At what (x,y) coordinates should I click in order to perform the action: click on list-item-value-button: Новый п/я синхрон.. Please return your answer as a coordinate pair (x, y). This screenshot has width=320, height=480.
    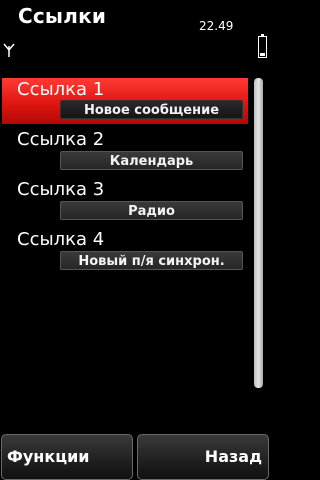
    Looking at the image, I should click on (151, 260).